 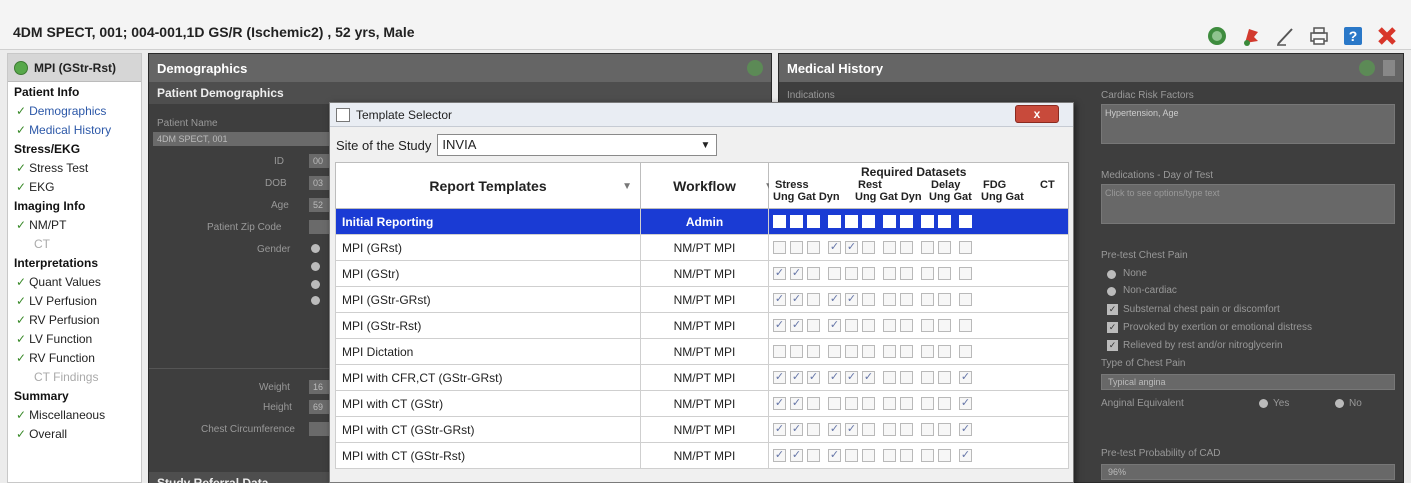 I want to click on template-row: MPI (GStr-GRst) NM/PT MPI ✓ ✓ ✓ ✓, so click(x=702, y=299).